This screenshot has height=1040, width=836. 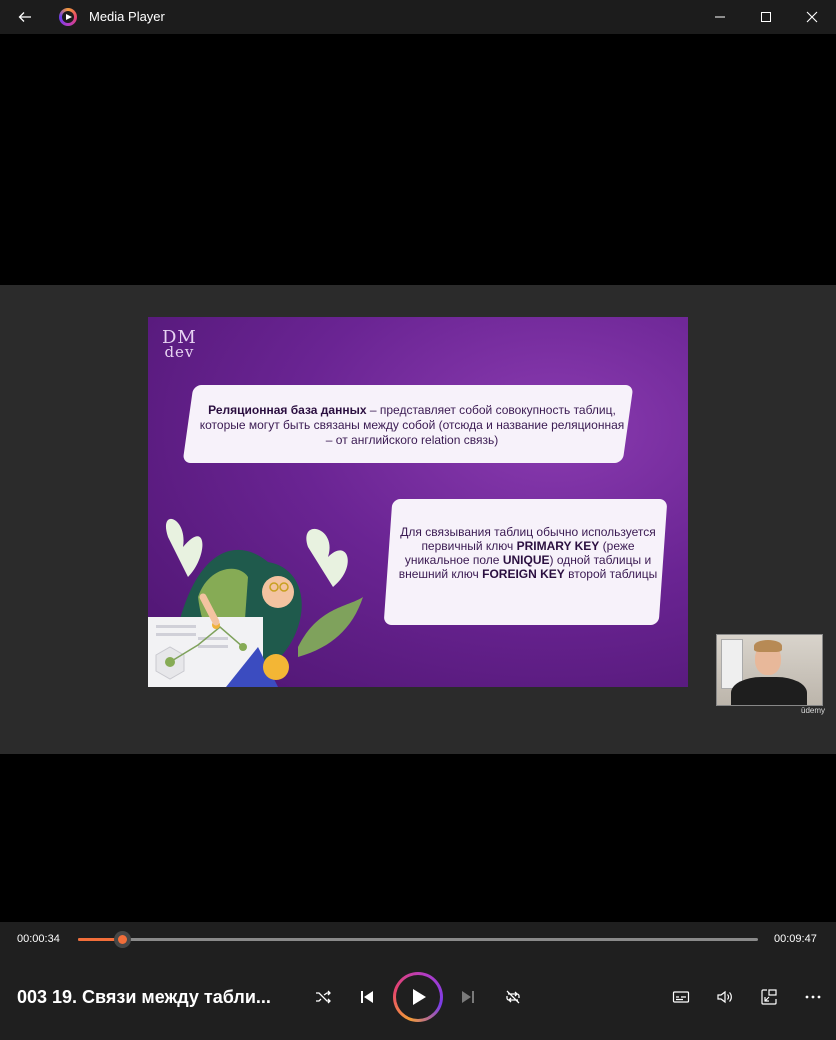 I want to click on previous-button, so click(x=367, y=997).